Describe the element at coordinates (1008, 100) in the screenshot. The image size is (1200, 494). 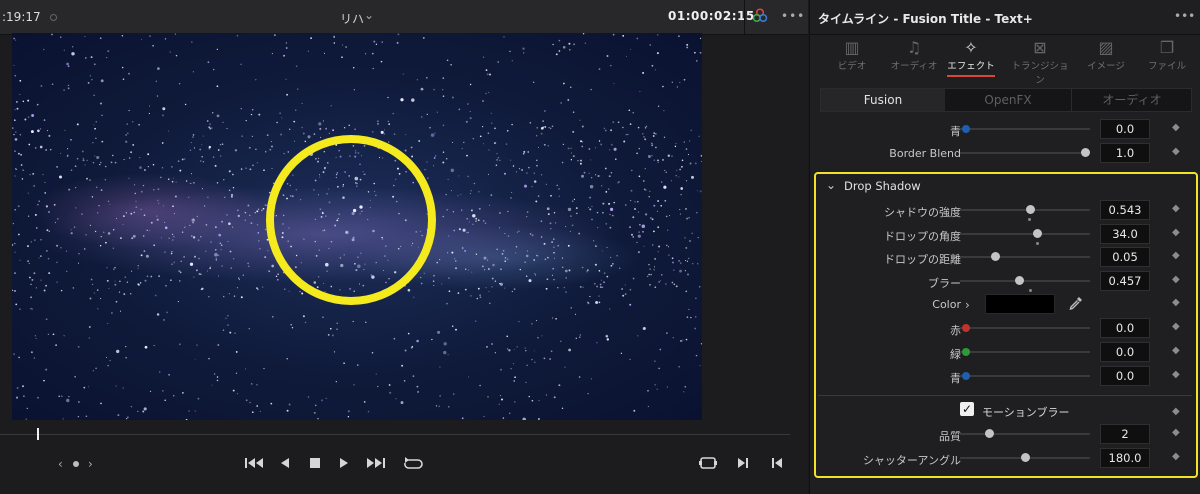
I see `subtab-openfx: OpenFX` at that location.